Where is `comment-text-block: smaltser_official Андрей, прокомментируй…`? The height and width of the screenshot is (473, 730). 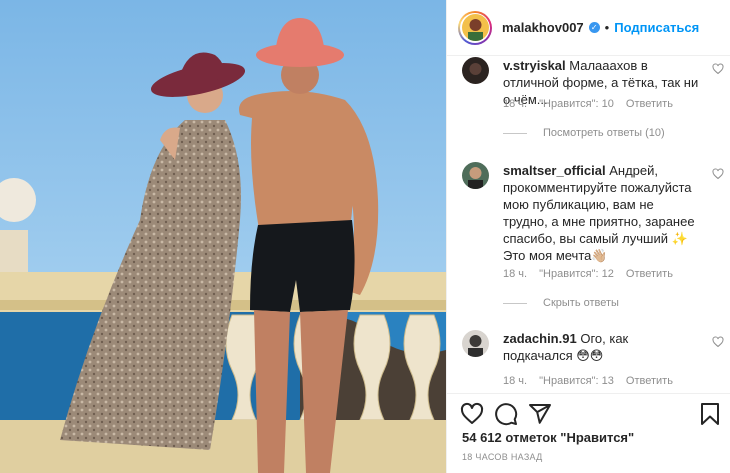 comment-text-block: smaltser_official Андрей, прокомментируй… is located at coordinates (601, 213).